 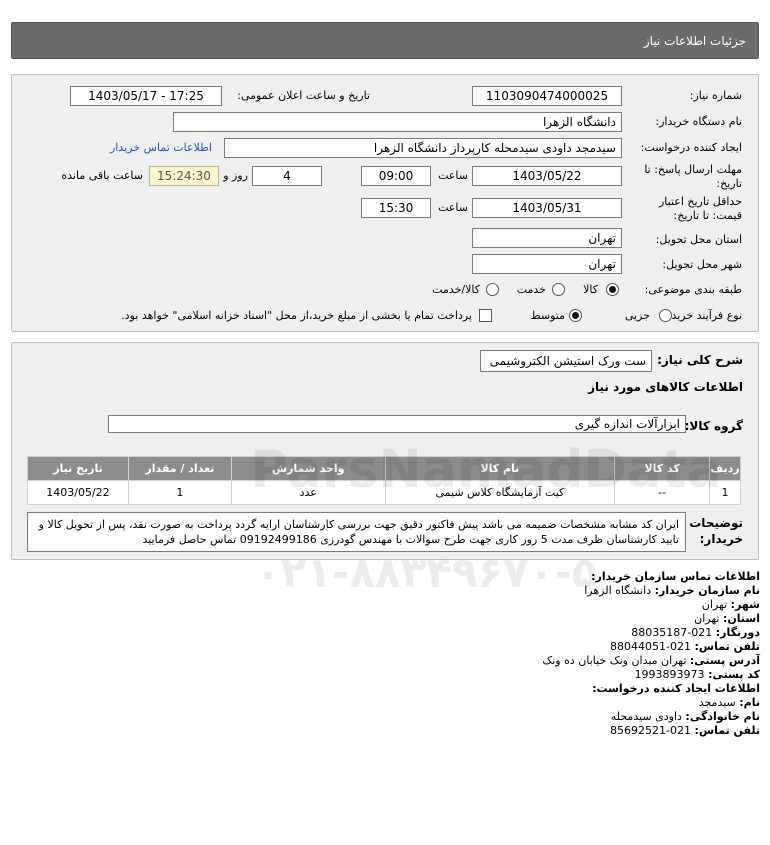 What do you see at coordinates (618, 590) in the screenshot?
I see `org-value: دانشگاه الزهرا` at bounding box center [618, 590].